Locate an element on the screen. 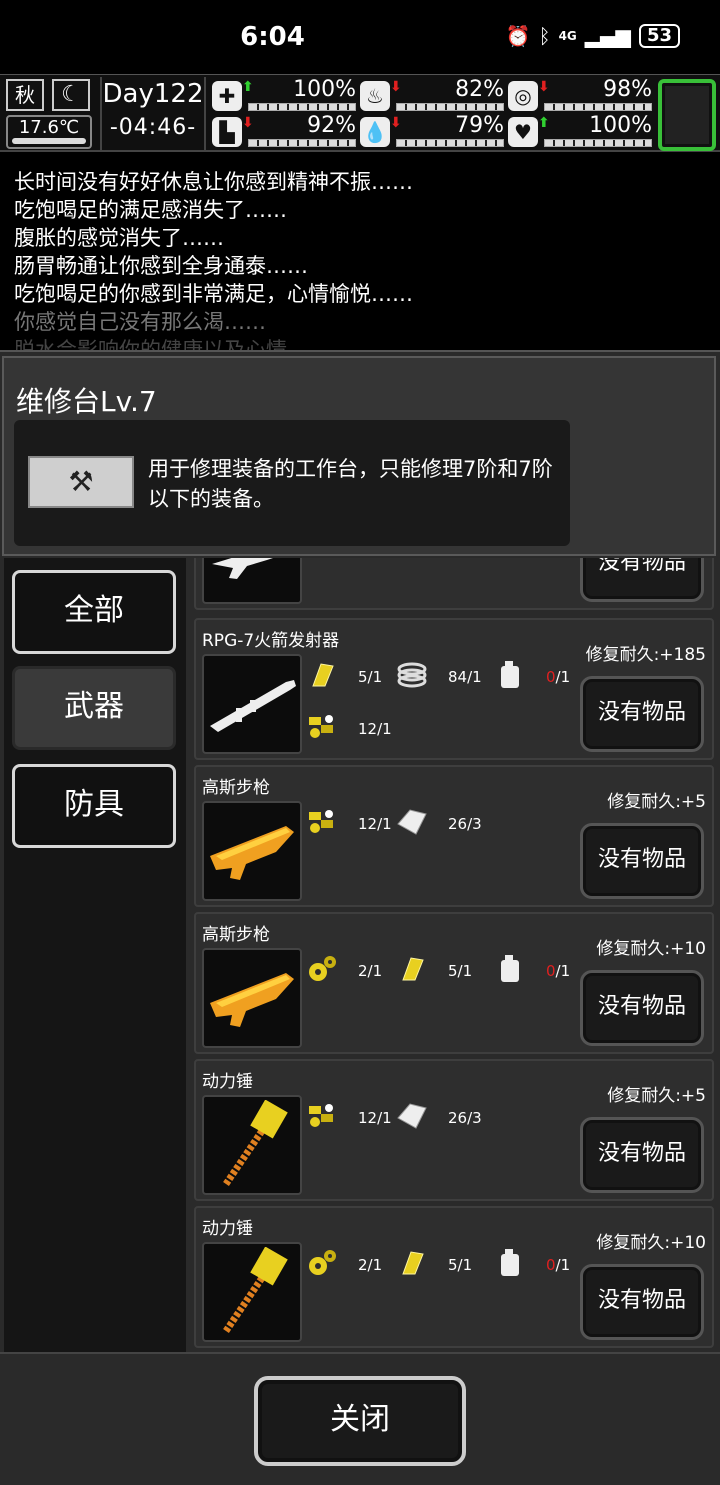 The height and width of the screenshot is (1485, 720). medkit-icon: ✚ is located at coordinates (227, 96).